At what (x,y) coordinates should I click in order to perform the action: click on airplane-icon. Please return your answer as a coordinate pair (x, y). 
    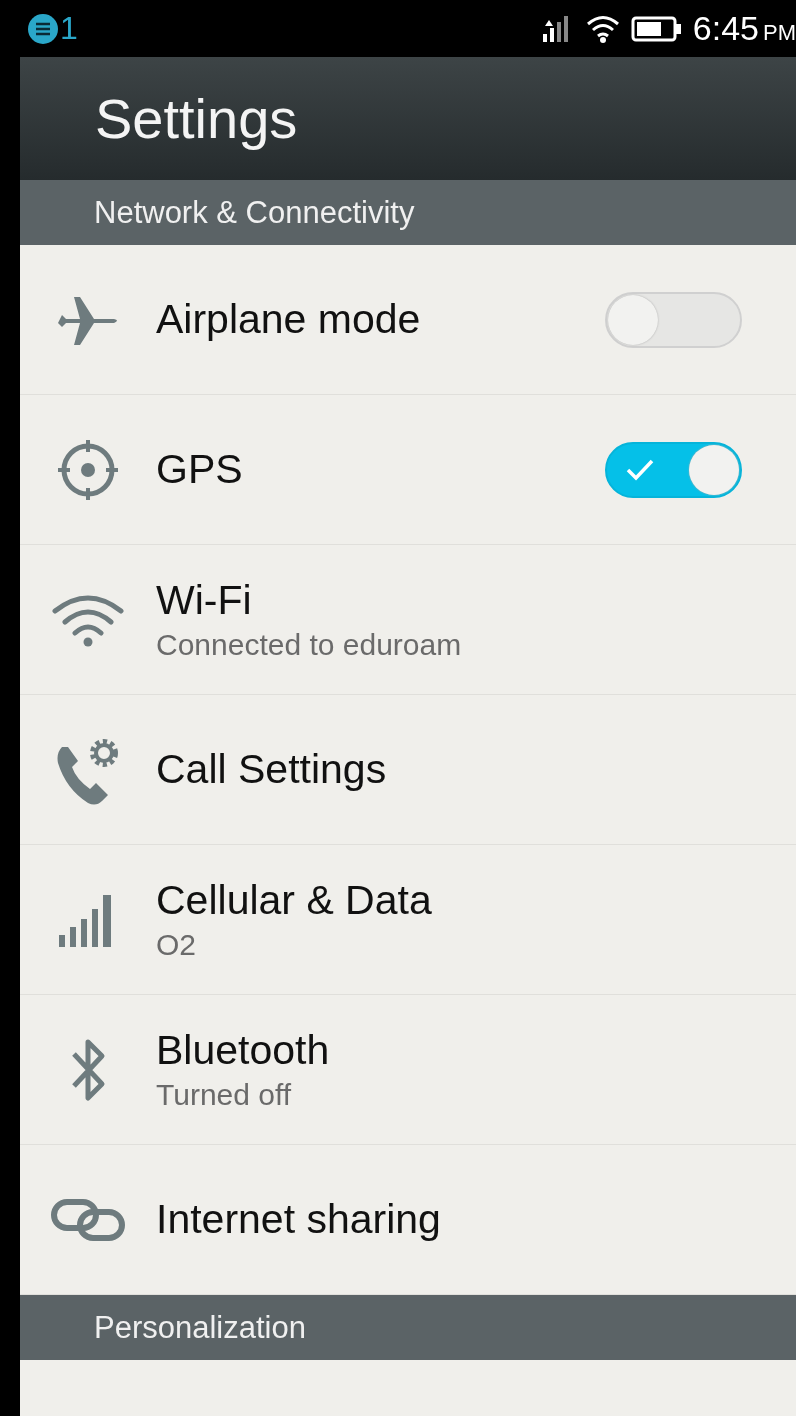
    Looking at the image, I should click on (88, 319).